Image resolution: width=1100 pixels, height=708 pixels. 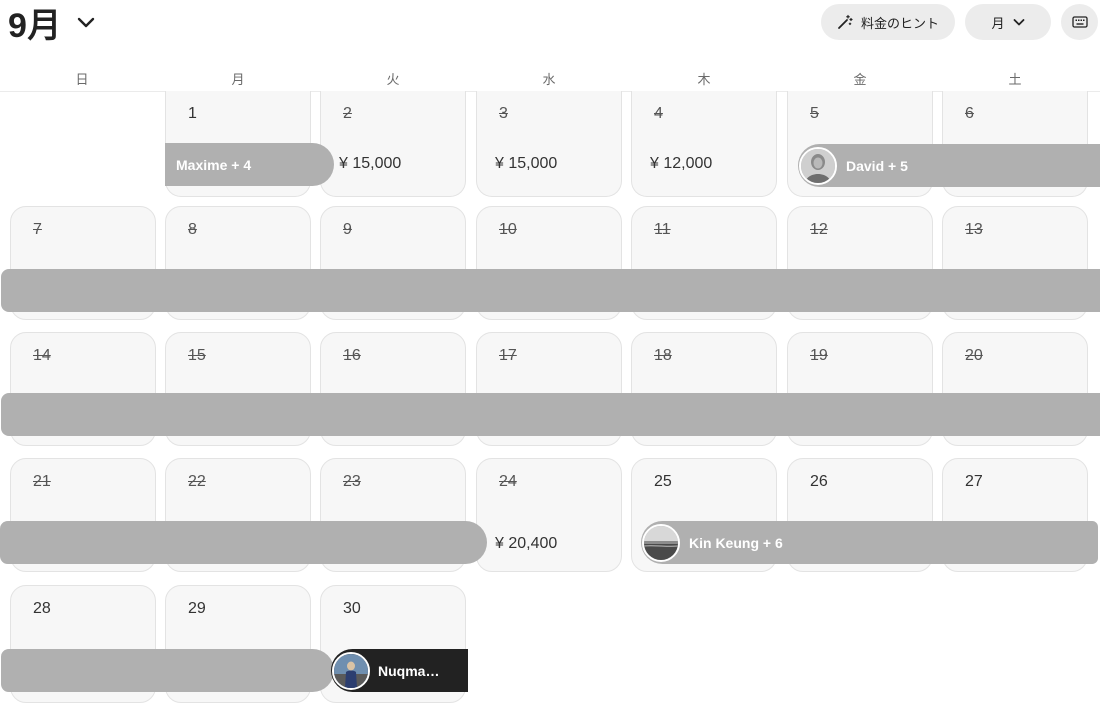 I want to click on day-number: 28, so click(x=42, y=608).